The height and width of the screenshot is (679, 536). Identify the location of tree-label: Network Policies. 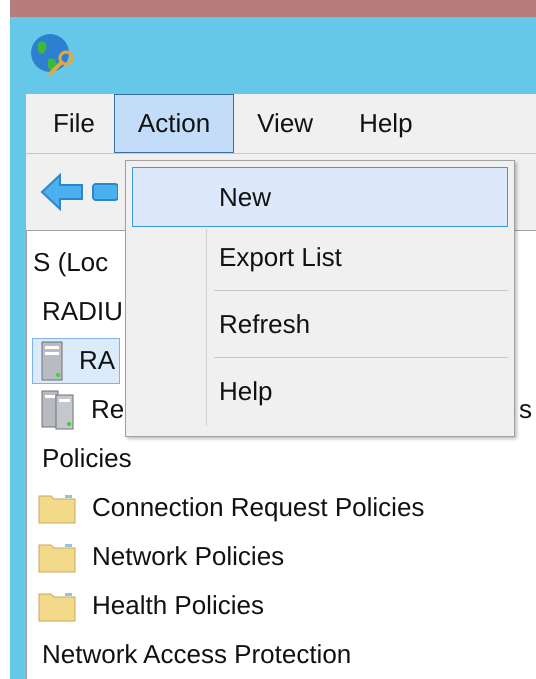
(188, 556).